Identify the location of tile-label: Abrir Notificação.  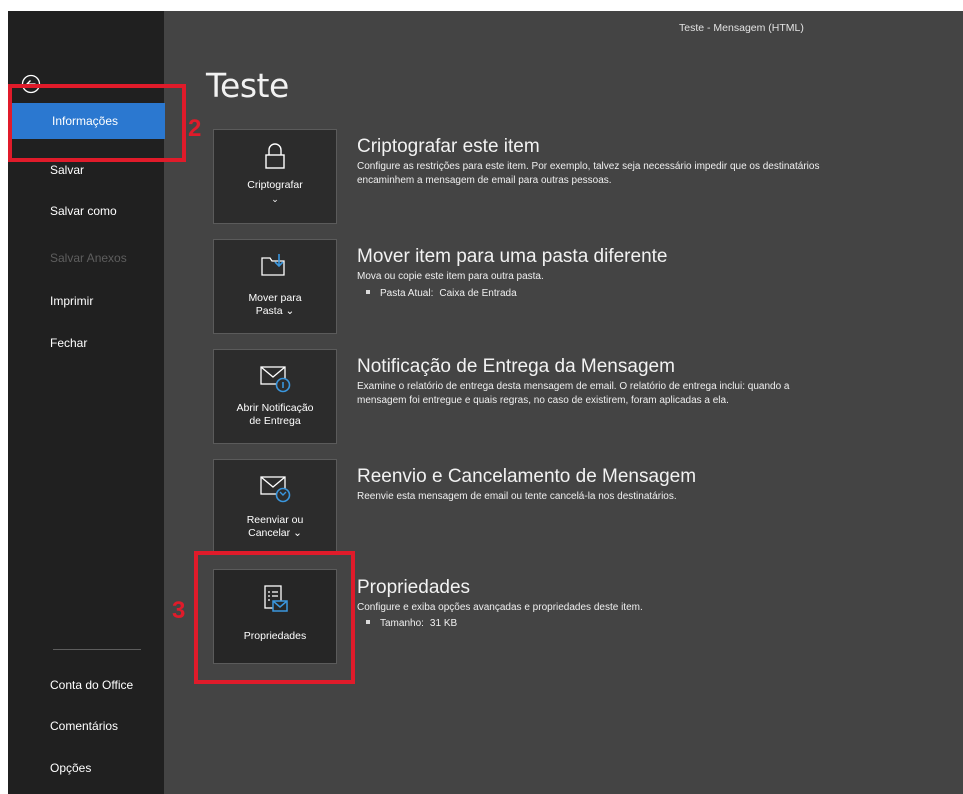
(275, 408).